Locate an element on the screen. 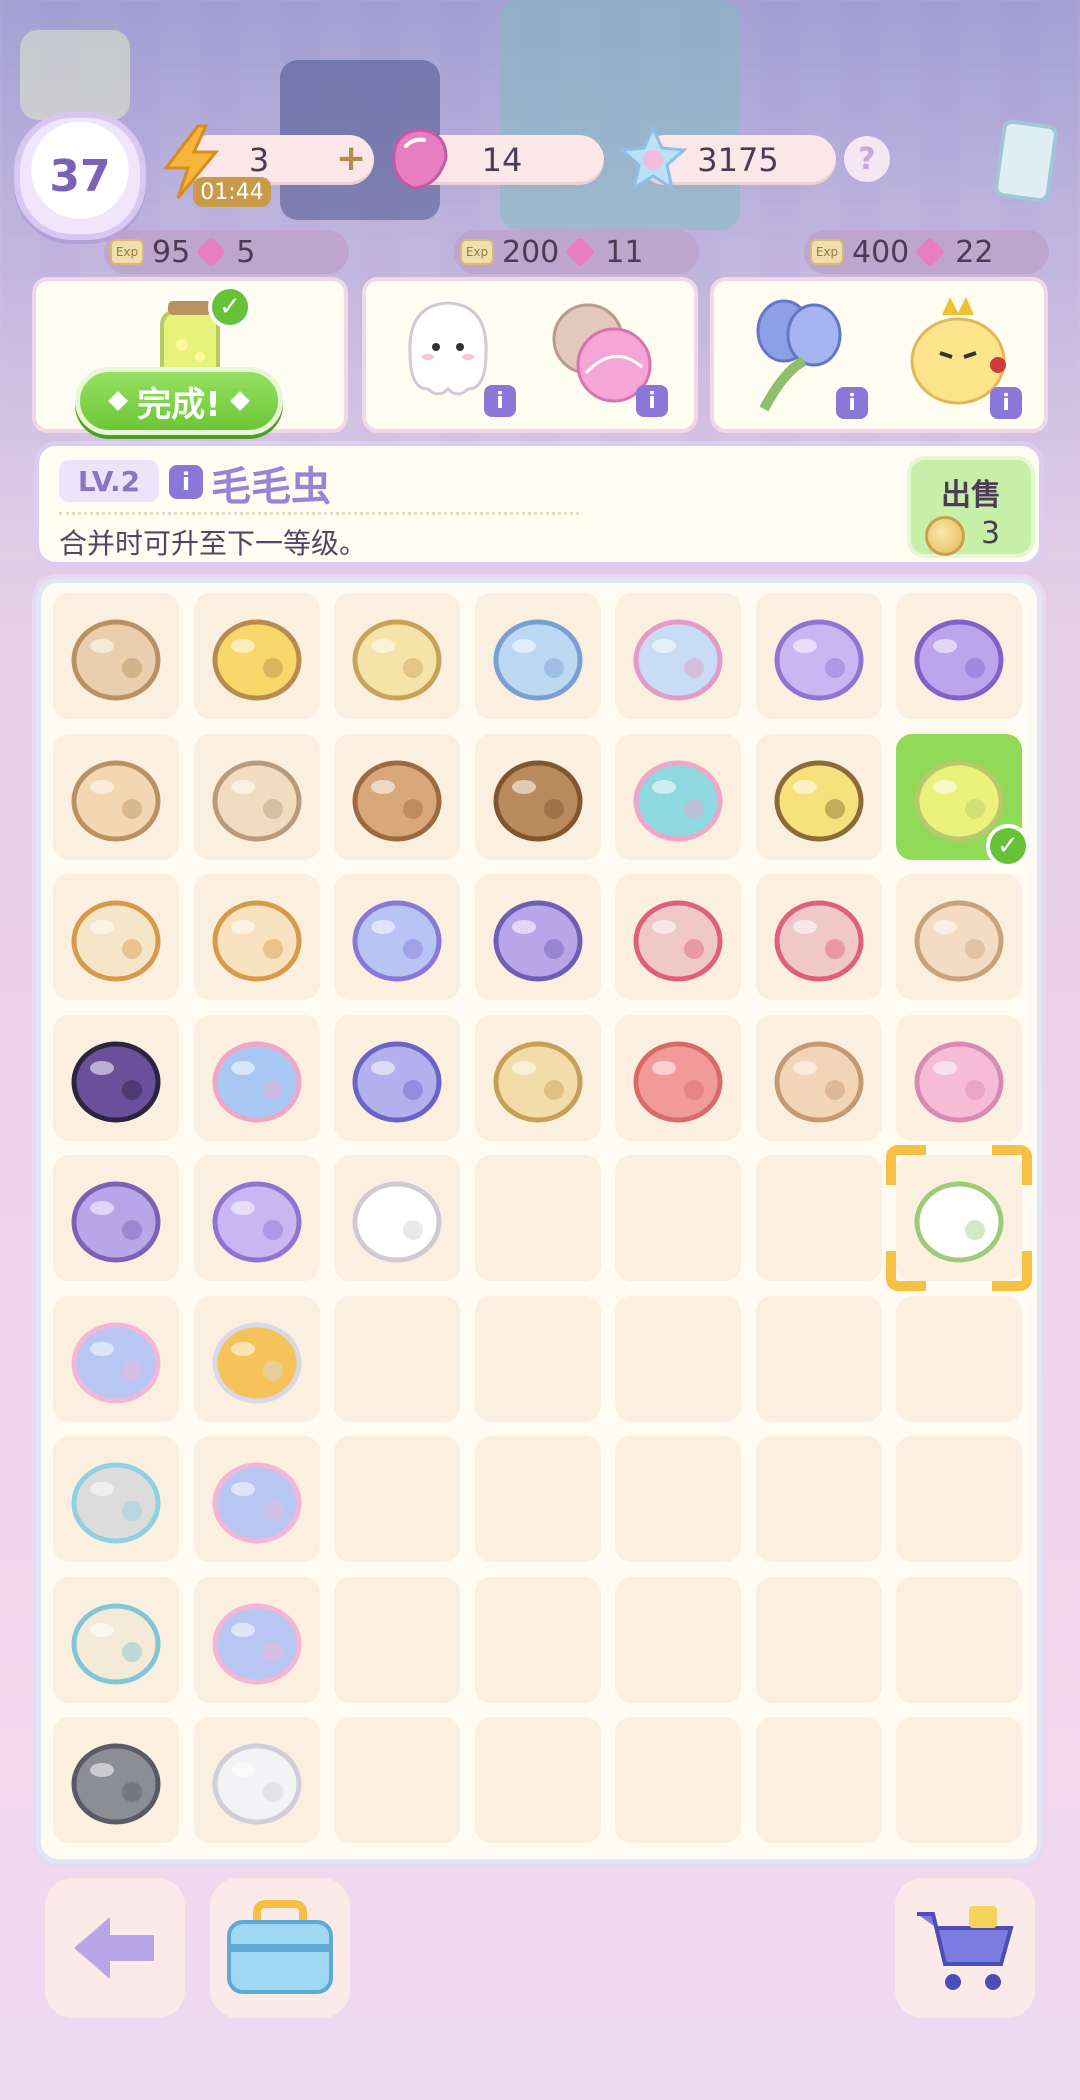  violet-device-icon is located at coordinates (538, 937).